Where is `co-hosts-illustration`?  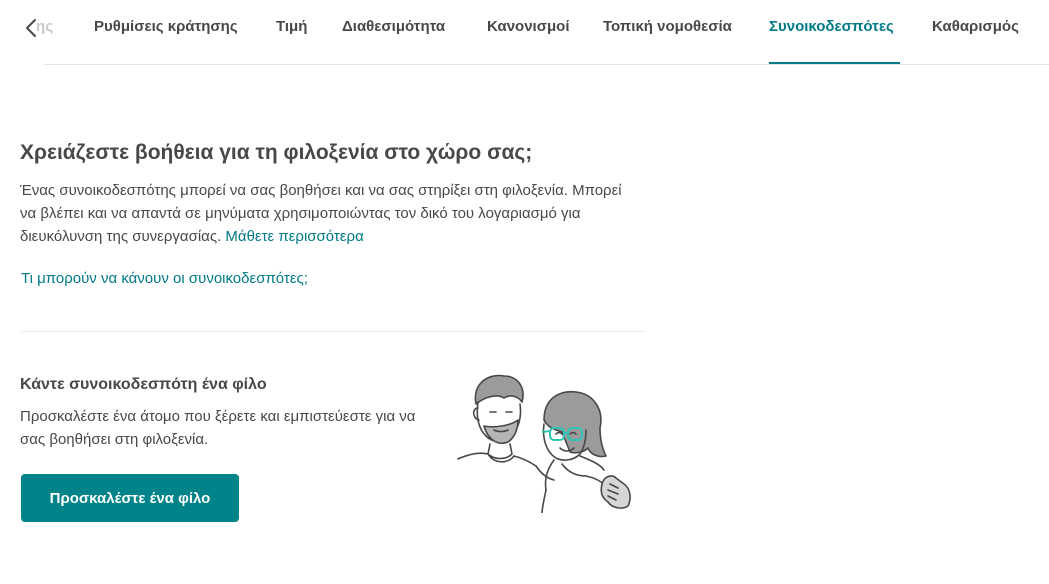 co-hosts-illustration is located at coordinates (544, 443).